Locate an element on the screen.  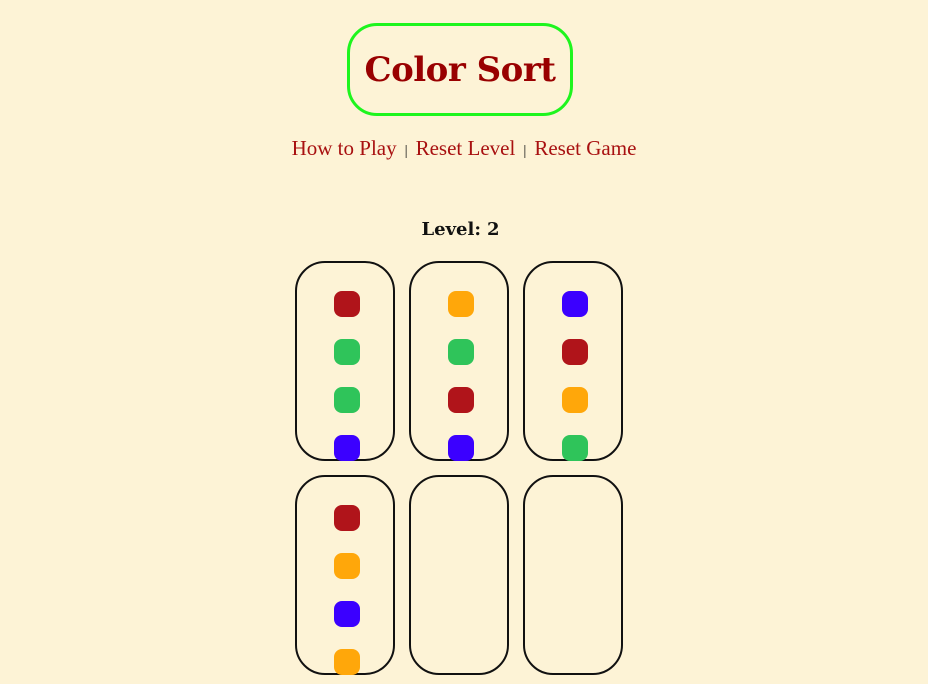
game-title: Color Sort is located at coordinates (460, 69).